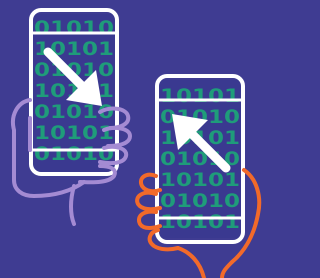 Image resolution: width=320 pixels, height=278 pixels. What do you see at coordinates (74, 91) in the screenshot?
I see `left-binary-text: 01010101010101010101010101010101010` at bounding box center [74, 91].